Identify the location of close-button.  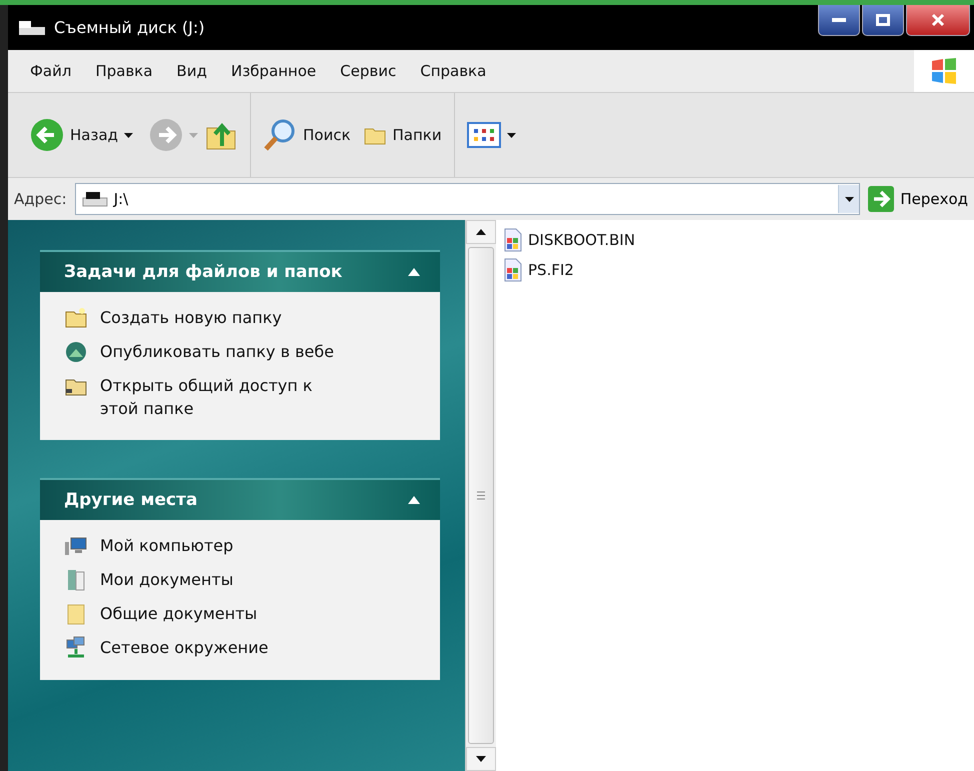
(938, 20).